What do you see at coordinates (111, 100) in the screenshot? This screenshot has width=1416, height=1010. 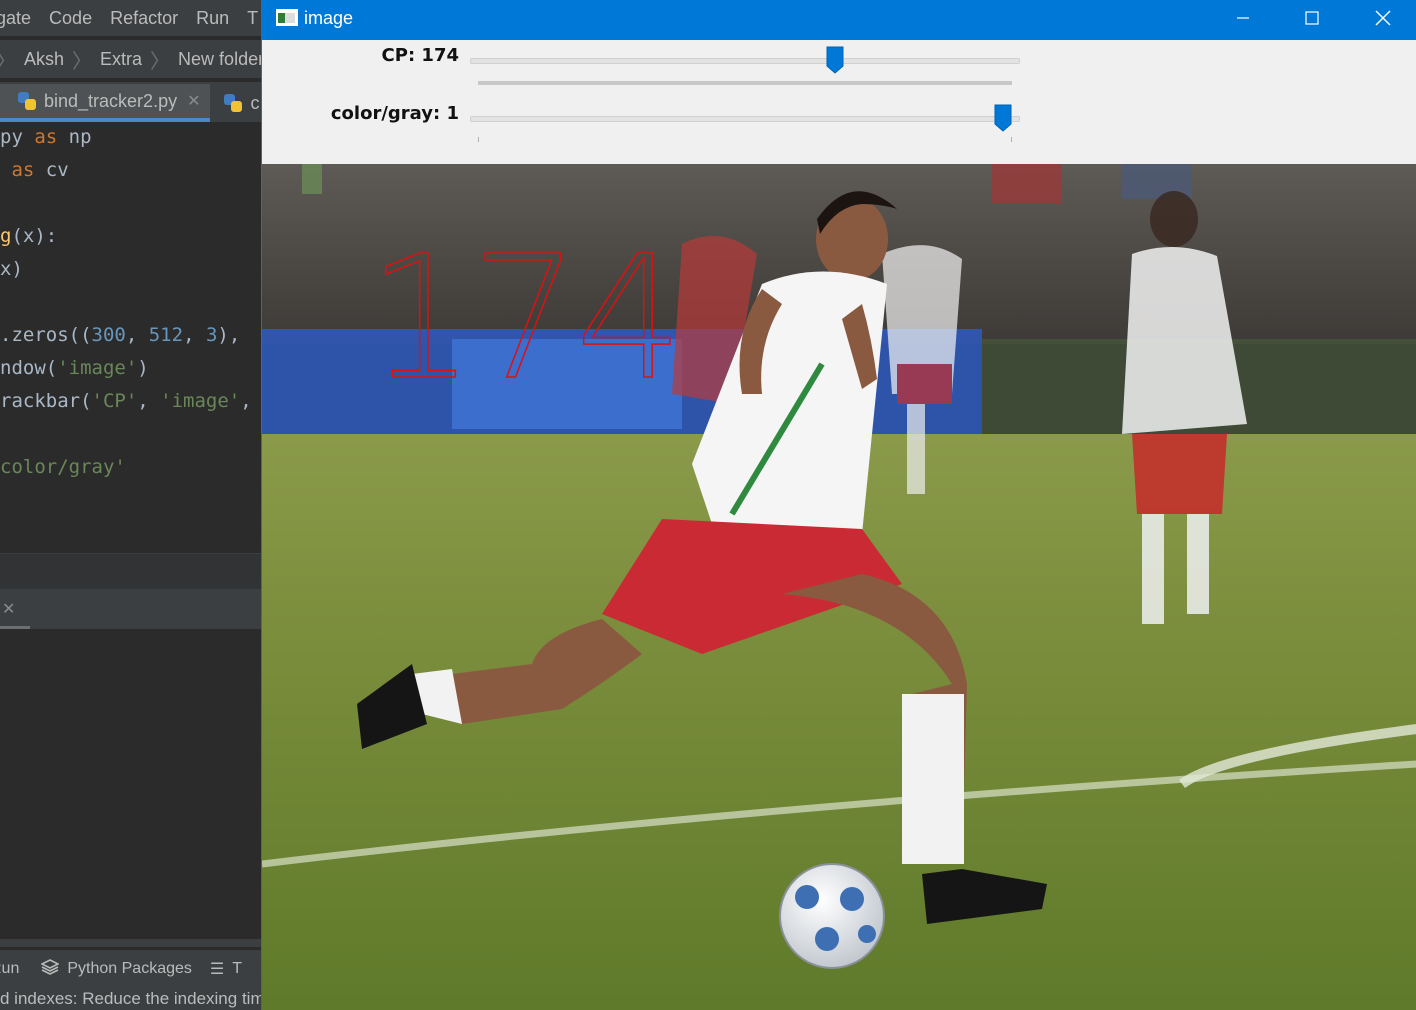 I see `tab-label: bind_tracker2.py` at bounding box center [111, 100].